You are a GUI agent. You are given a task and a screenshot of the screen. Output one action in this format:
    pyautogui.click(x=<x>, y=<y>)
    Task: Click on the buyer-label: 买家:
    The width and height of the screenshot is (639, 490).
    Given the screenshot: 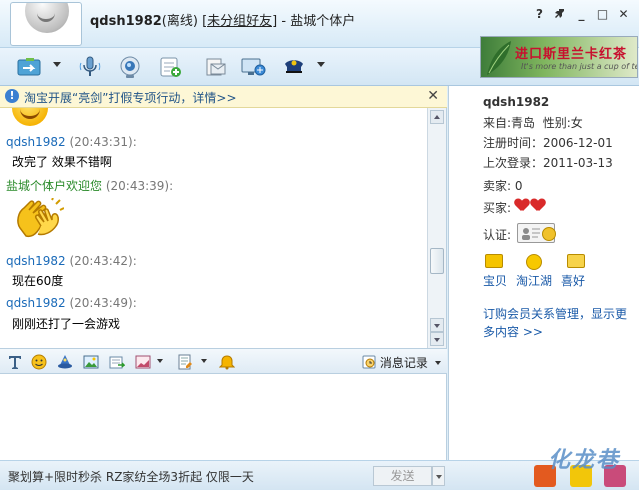 What is the action you would take?
    pyautogui.click(x=497, y=208)
    